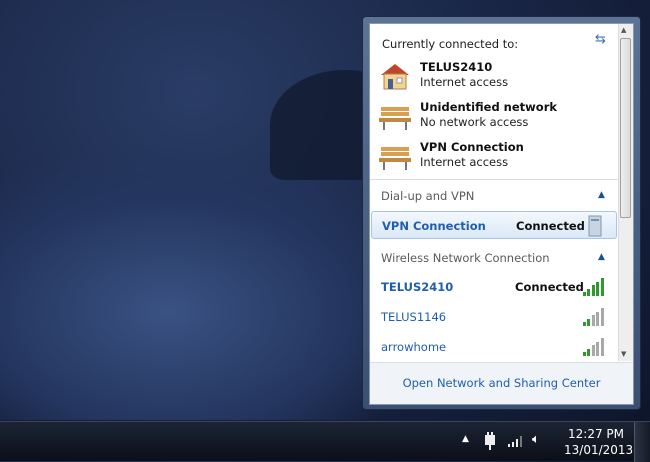  What do you see at coordinates (494, 225) in the screenshot?
I see `vpn-connection-row: VPN Connection Connected` at bounding box center [494, 225].